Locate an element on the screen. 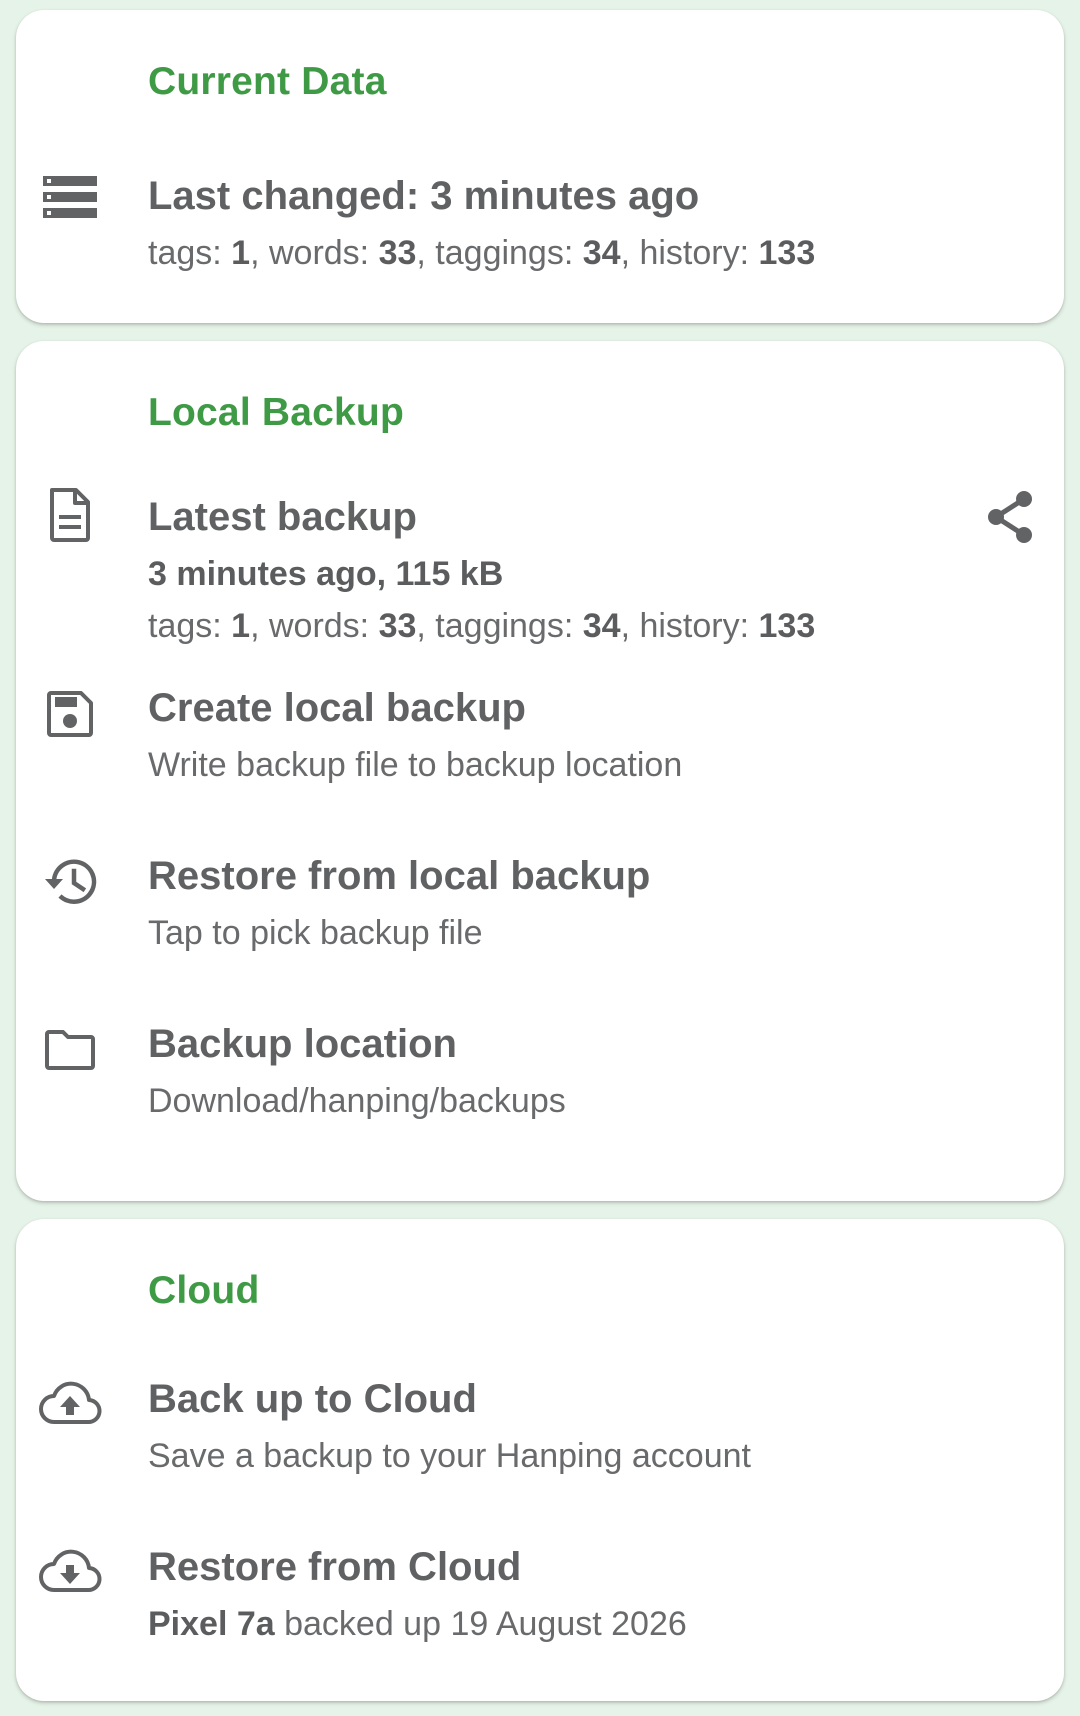 This screenshot has height=1716, width=1080. backup-location-path: Download/hanping/backups is located at coordinates (357, 1101).